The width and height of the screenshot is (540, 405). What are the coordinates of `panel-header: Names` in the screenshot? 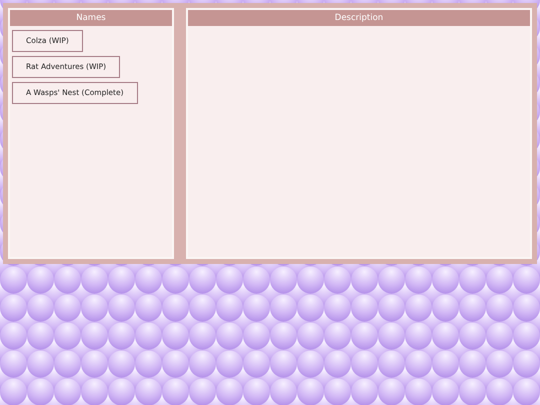 It's located at (91, 18).